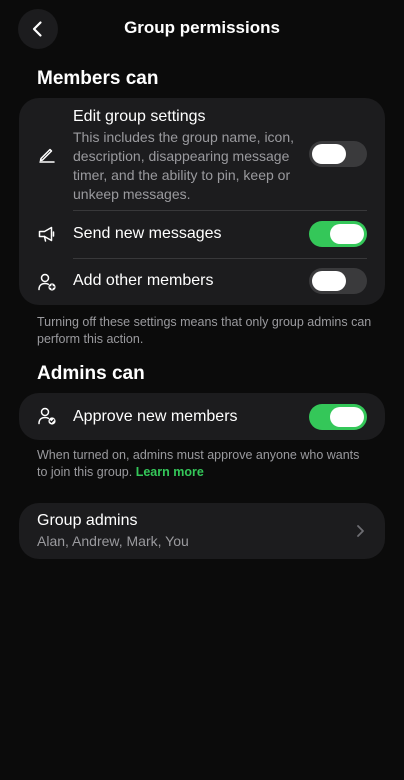 Image resolution: width=404 pixels, height=780 pixels. I want to click on admins-permissions-card: Approve new members, so click(202, 416).